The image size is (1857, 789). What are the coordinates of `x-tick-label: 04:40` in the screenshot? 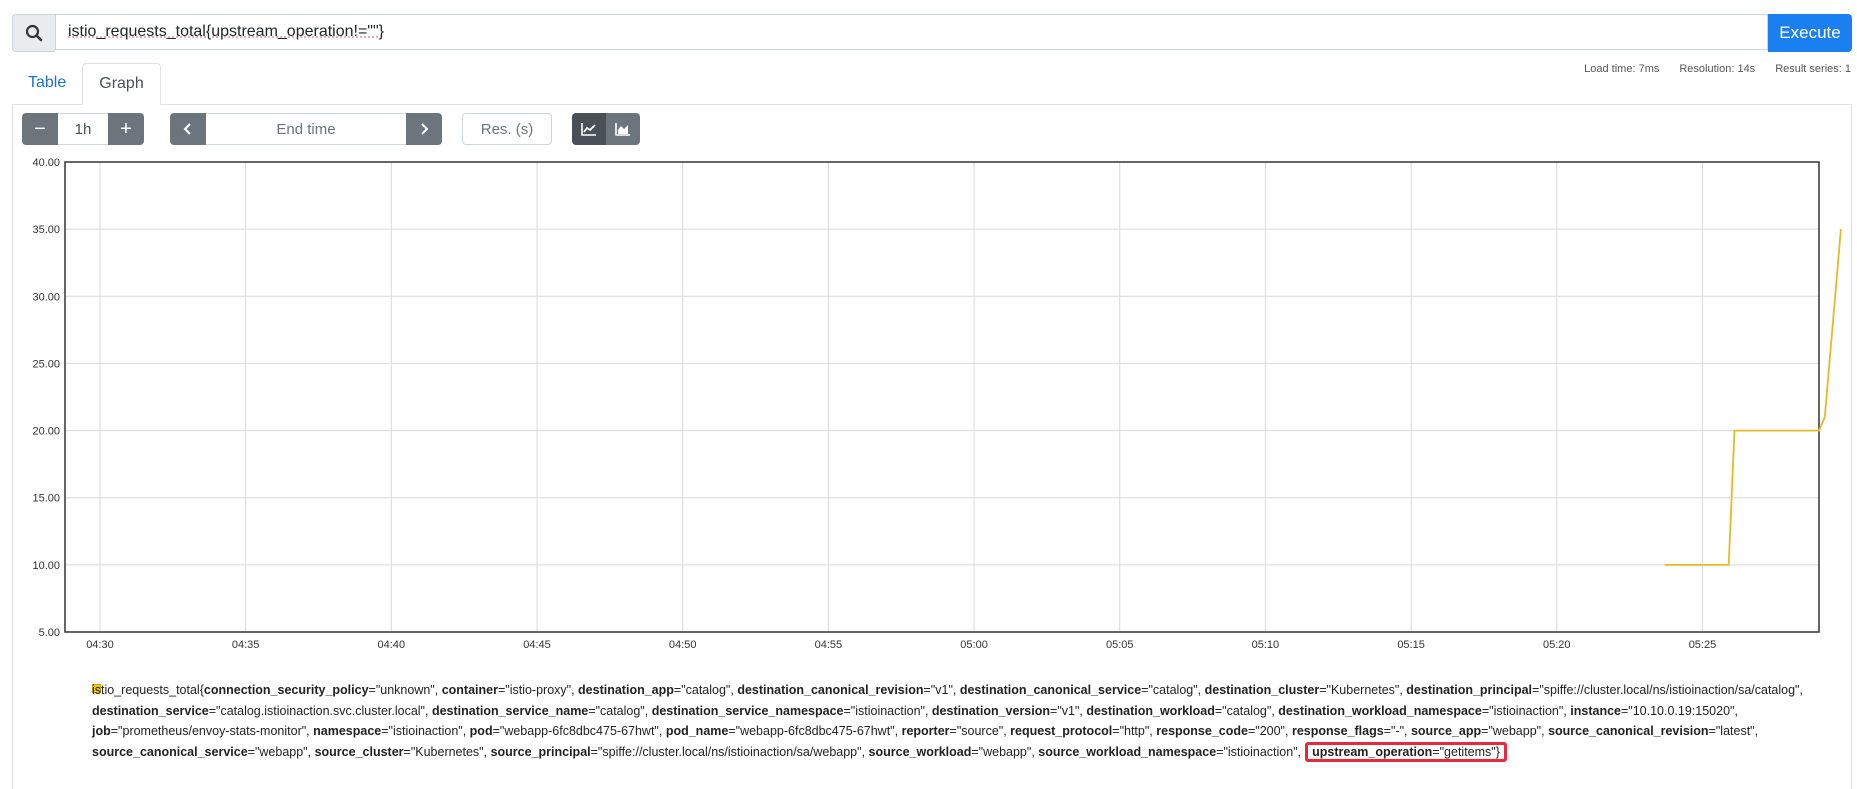 It's located at (392, 645).